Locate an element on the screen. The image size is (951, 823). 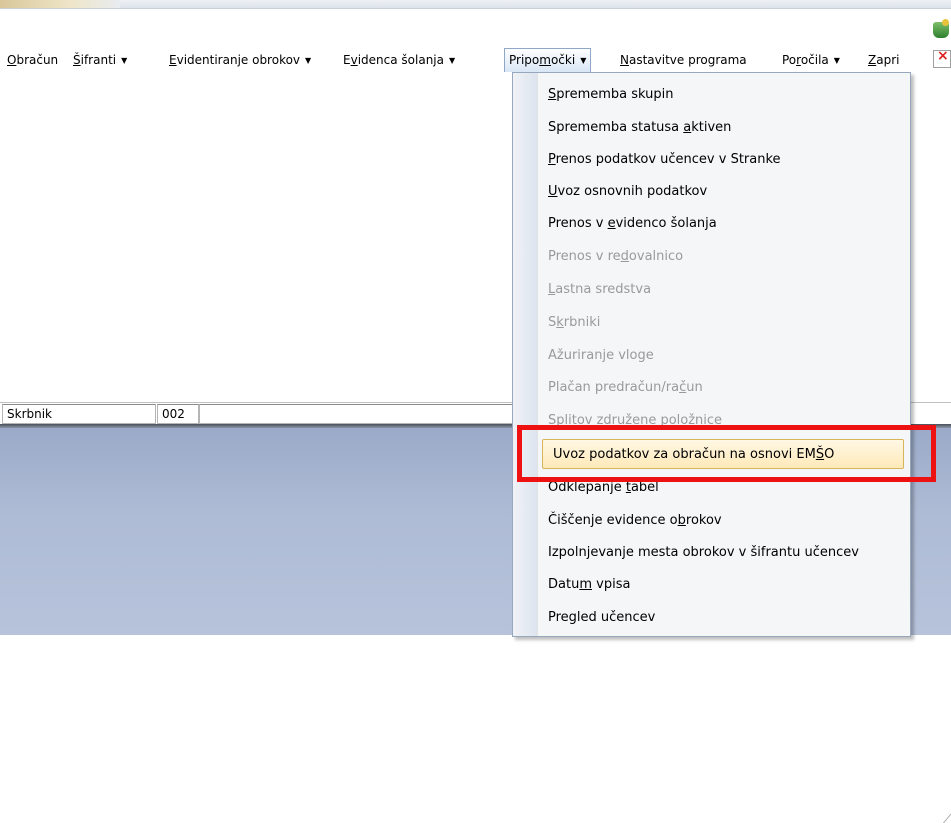
database-icon is located at coordinates (941, 28).